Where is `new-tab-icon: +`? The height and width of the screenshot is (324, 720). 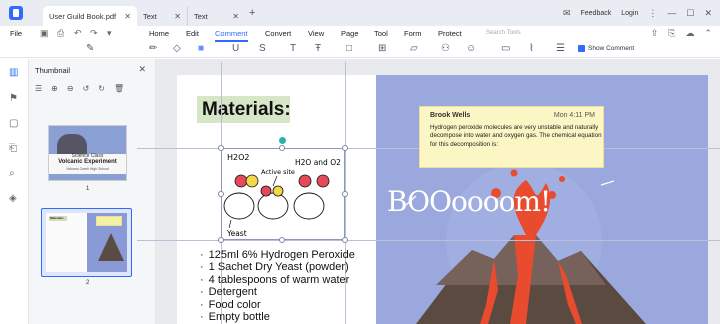 new-tab-icon: + is located at coordinates (252, 13).